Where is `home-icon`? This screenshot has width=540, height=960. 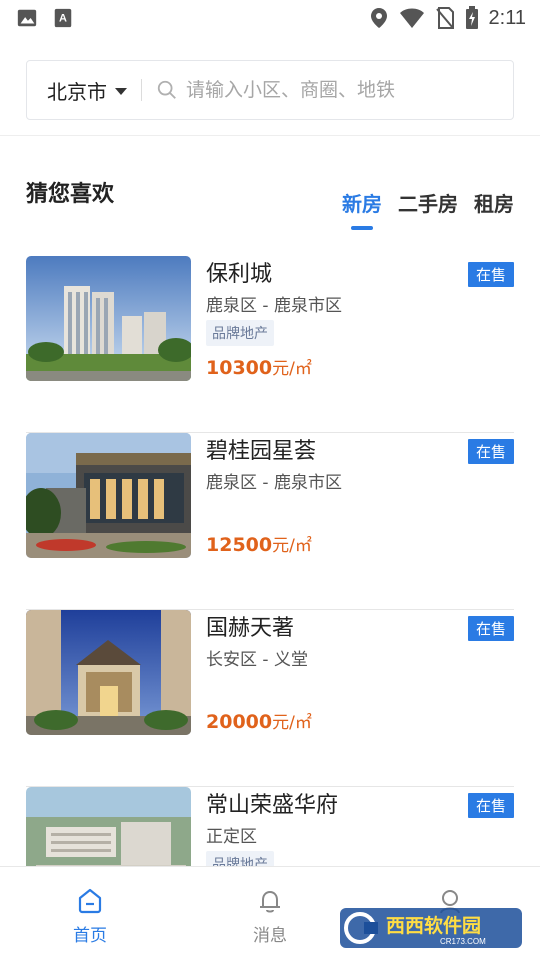 home-icon is located at coordinates (90, 901).